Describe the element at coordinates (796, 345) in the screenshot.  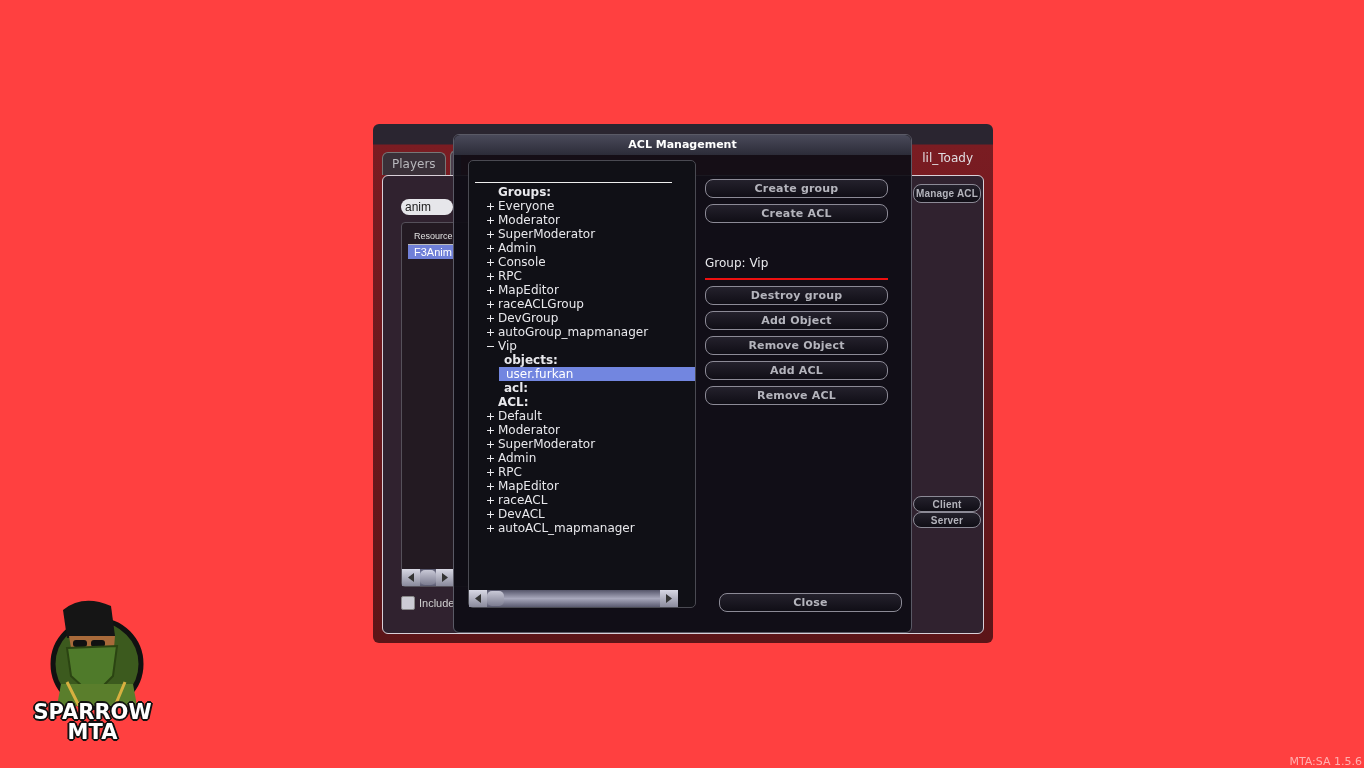
I see `action-button: Remove Object` at that location.